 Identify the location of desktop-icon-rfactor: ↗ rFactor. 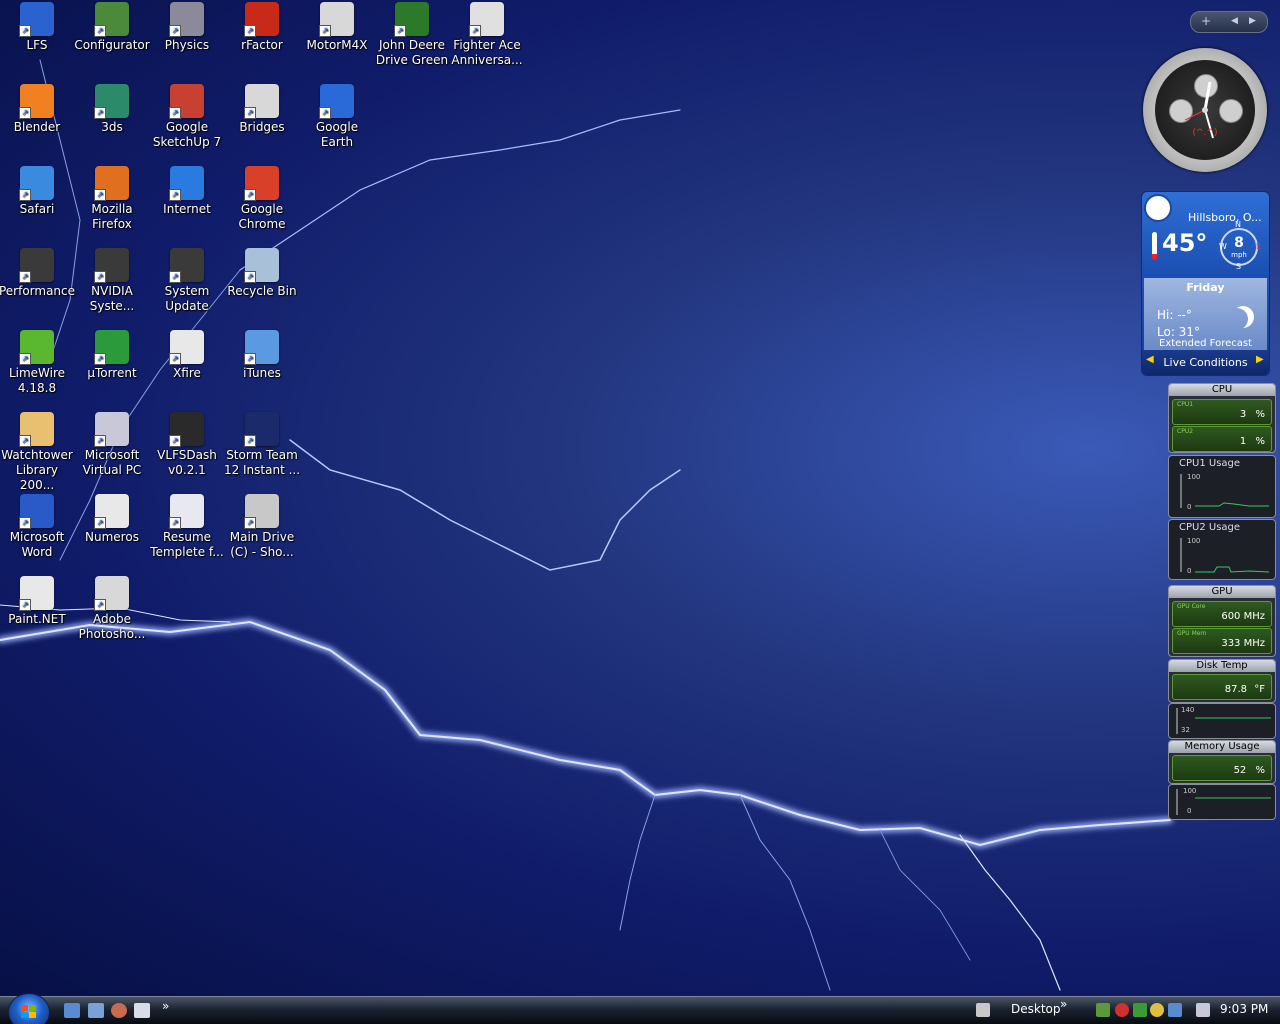
(262, 27).